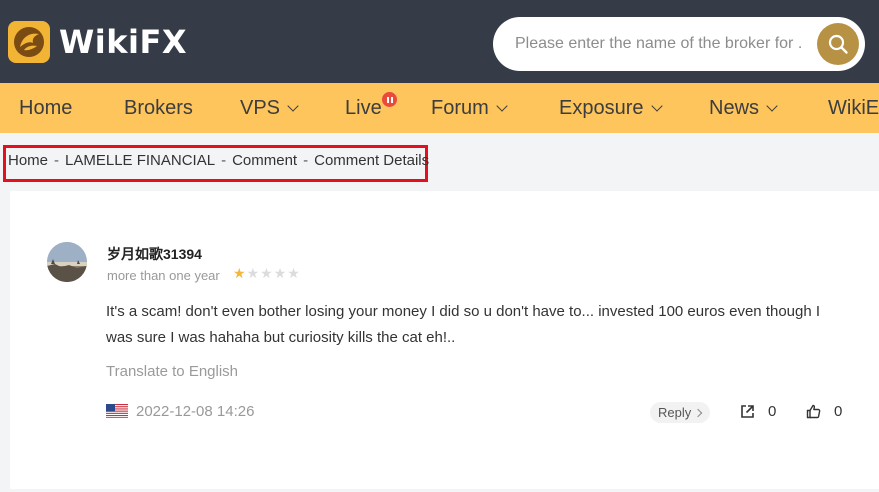 Image resolution: width=879 pixels, height=492 pixels. I want to click on nav-vps: VPS, so click(269, 108).